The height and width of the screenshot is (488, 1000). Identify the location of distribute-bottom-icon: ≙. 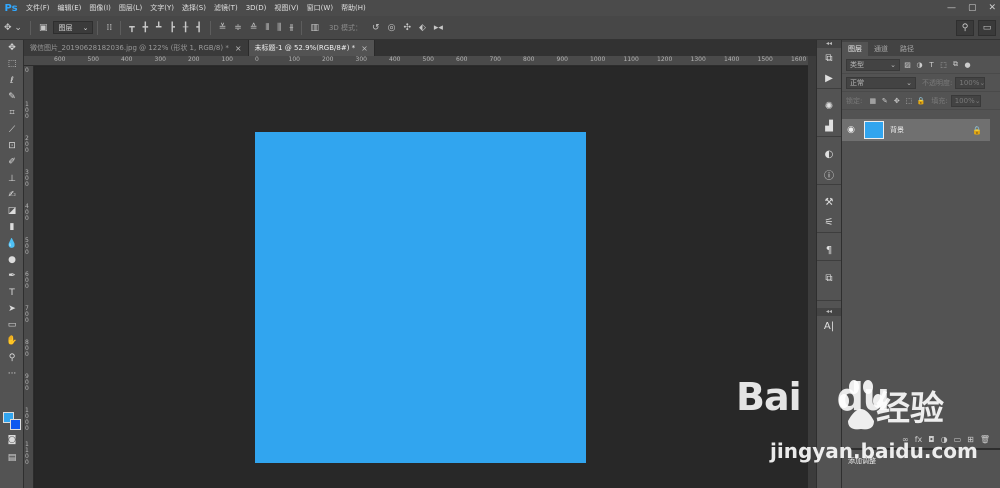
(254, 28).